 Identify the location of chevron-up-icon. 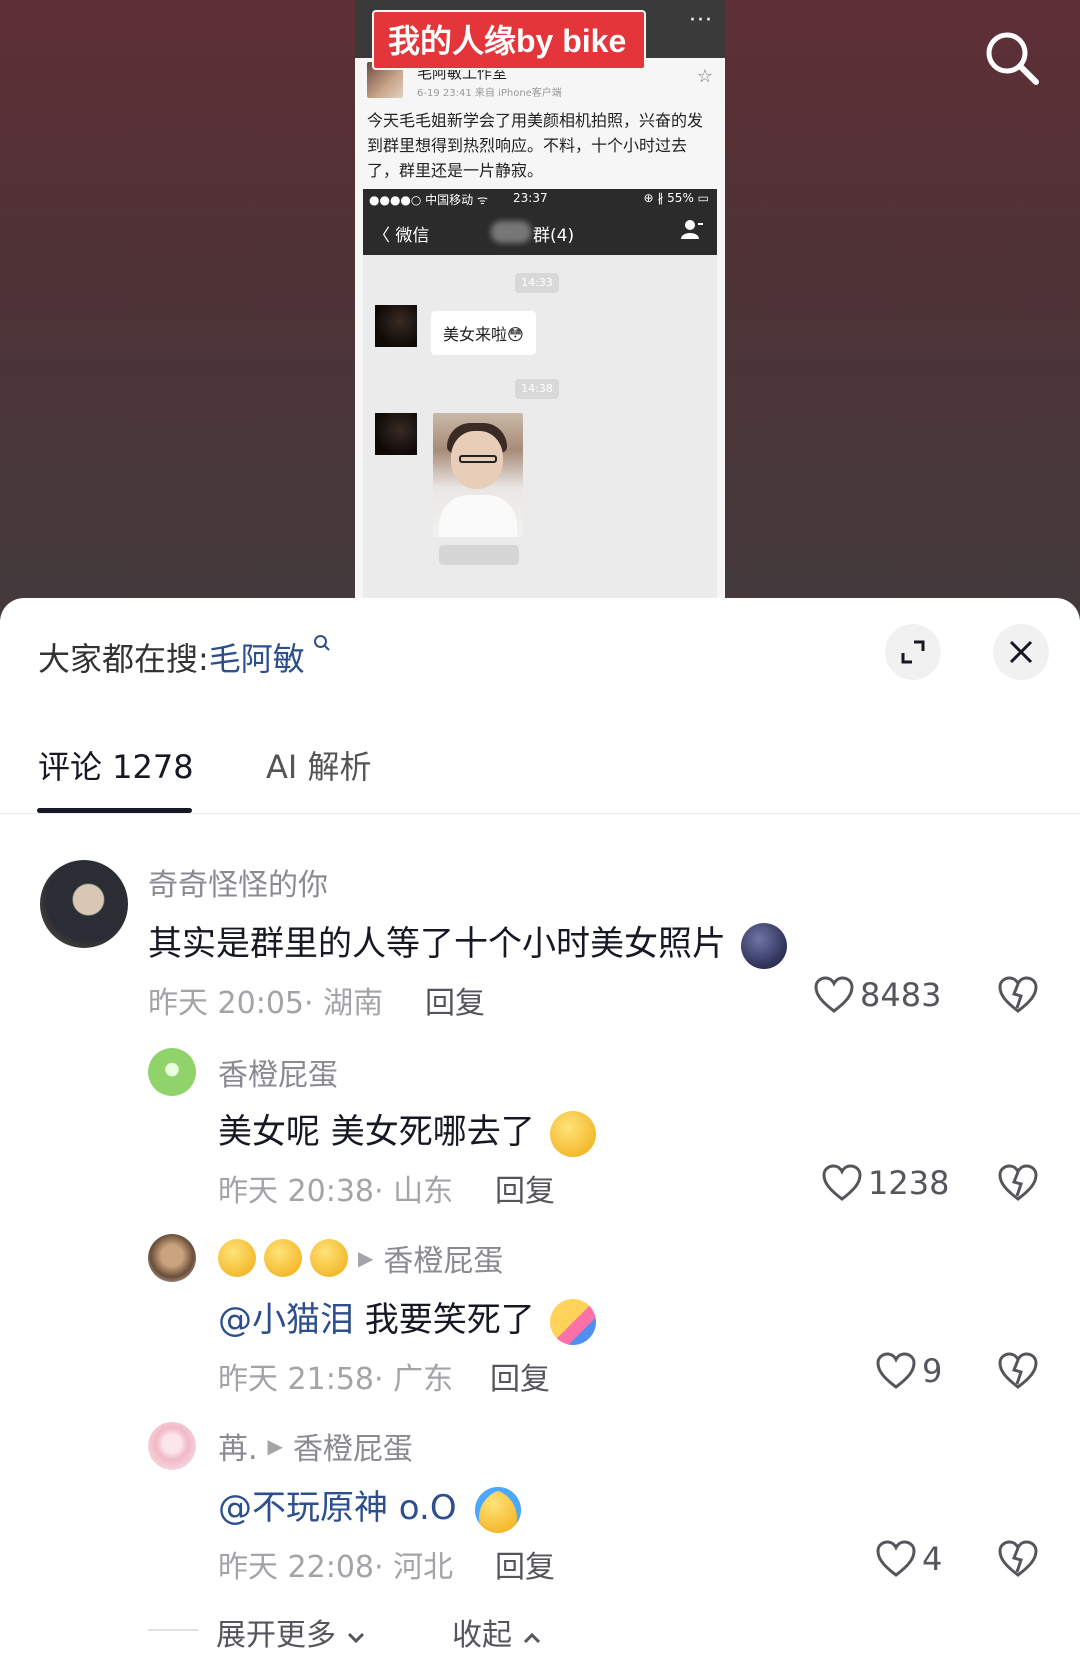
(531, 1638).